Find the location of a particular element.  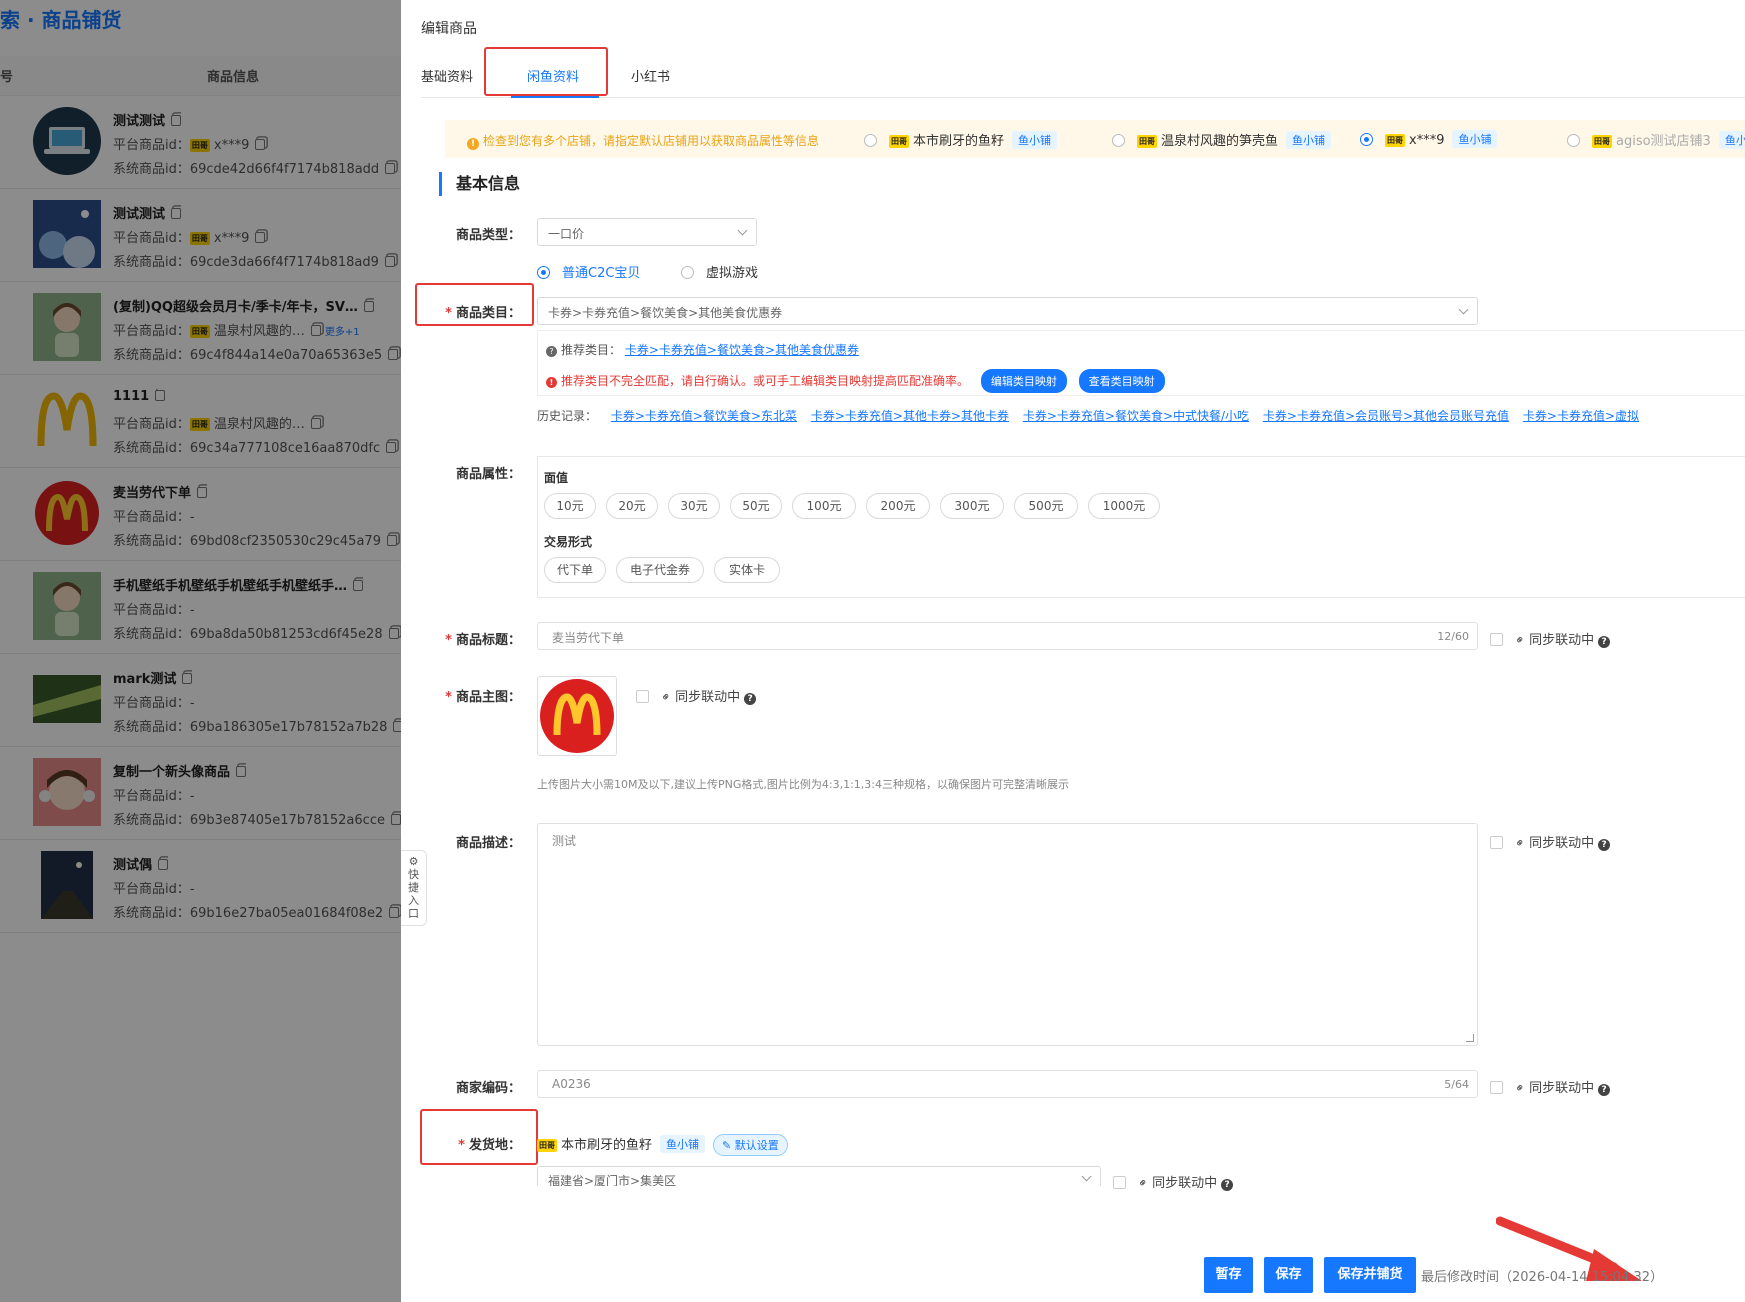

save-and-list-button: 保存并铺货 is located at coordinates (1370, 1275).